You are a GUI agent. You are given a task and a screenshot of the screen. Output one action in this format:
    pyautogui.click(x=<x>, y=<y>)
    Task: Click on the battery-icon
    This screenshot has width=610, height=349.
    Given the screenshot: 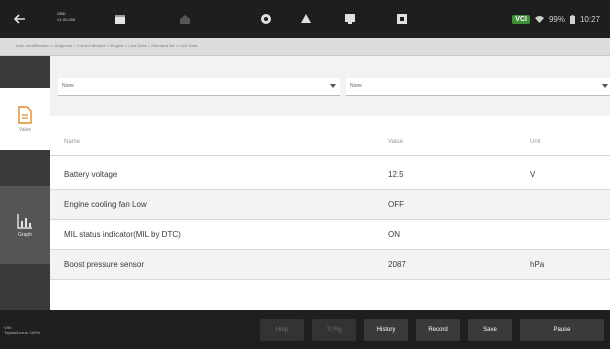 What is the action you would take?
    pyautogui.click(x=572, y=19)
    